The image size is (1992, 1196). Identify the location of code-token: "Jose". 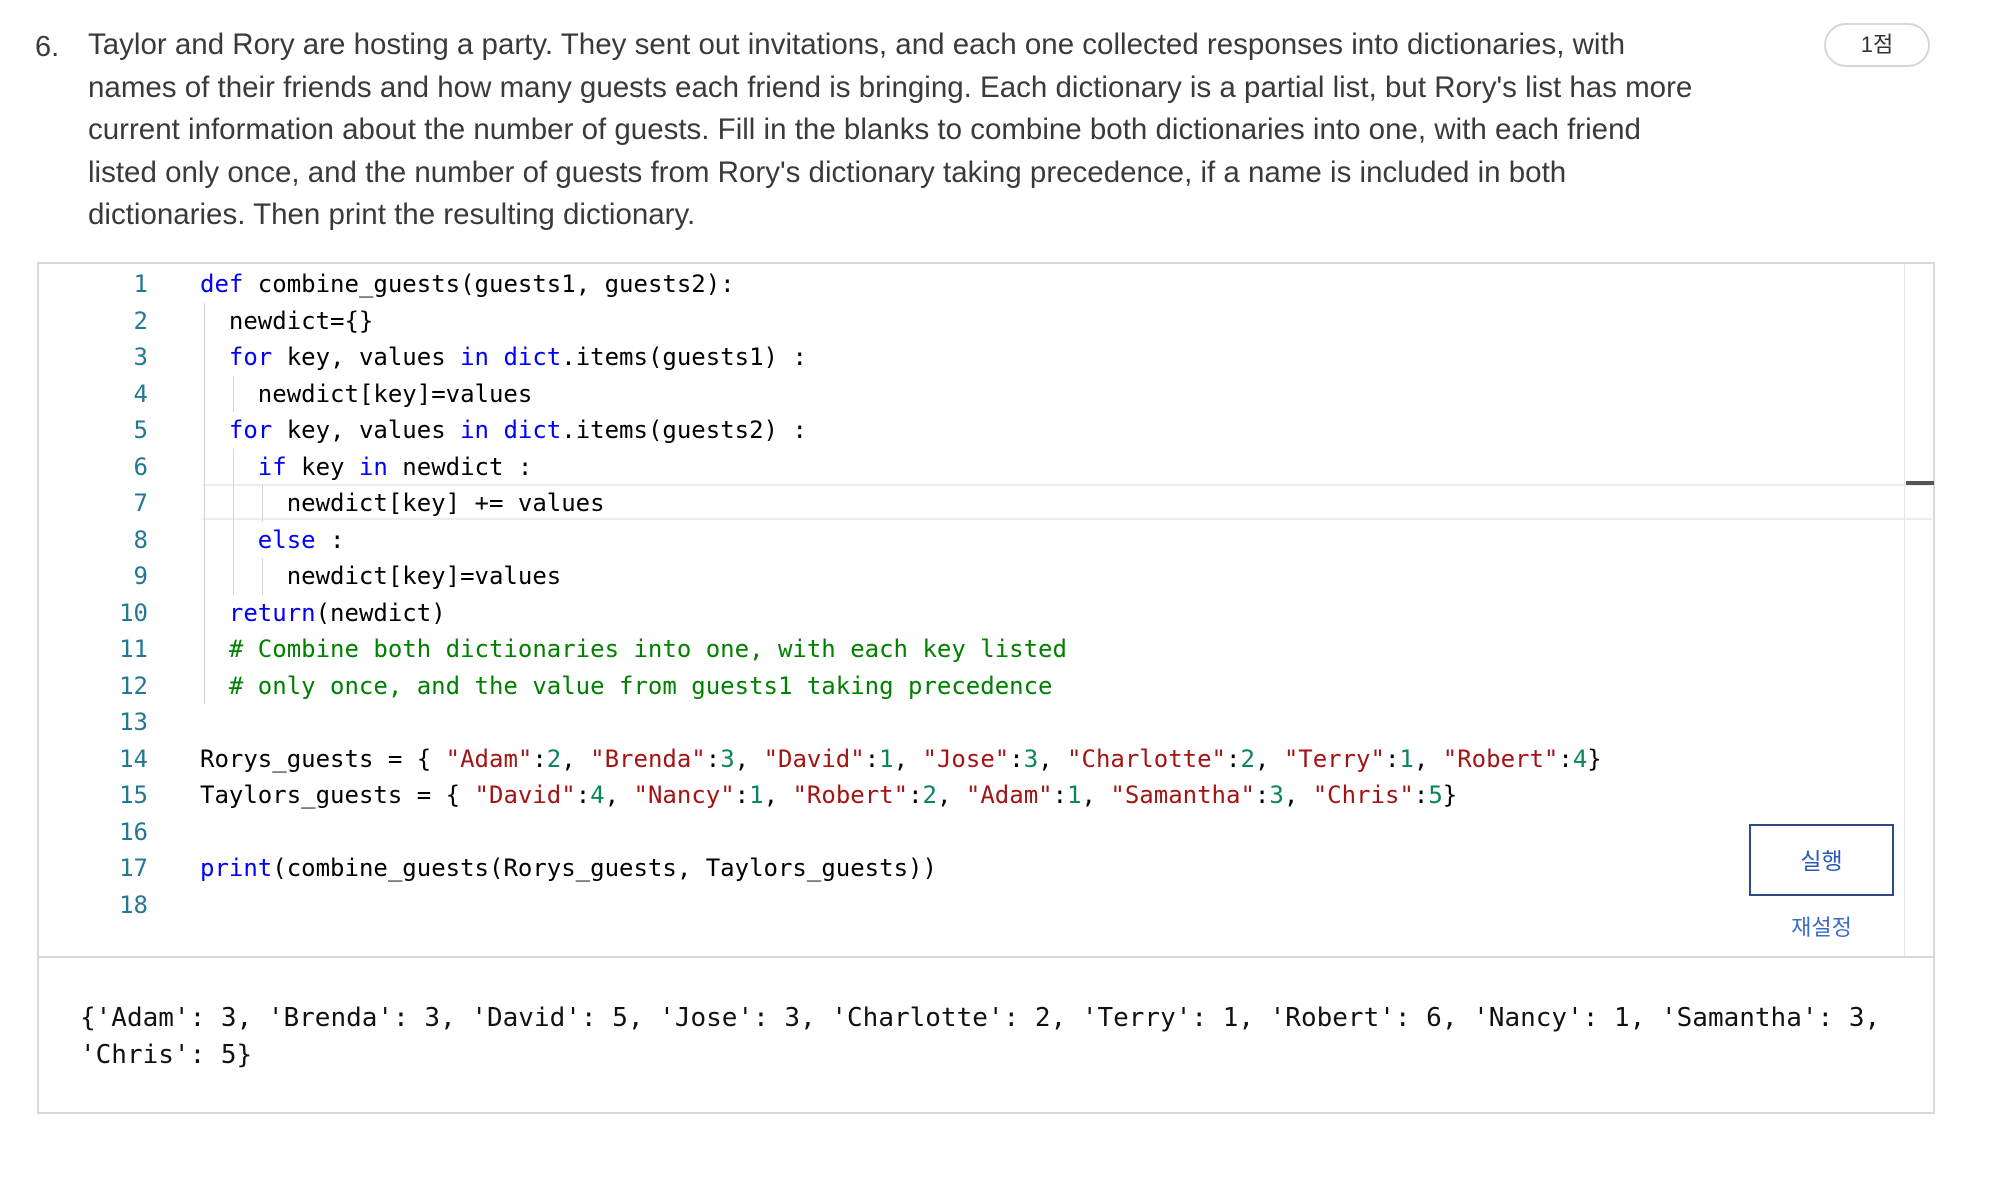
(966, 758).